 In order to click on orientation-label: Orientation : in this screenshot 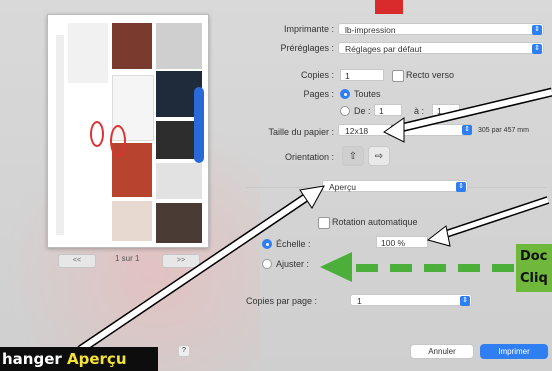, I will do `click(309, 157)`.